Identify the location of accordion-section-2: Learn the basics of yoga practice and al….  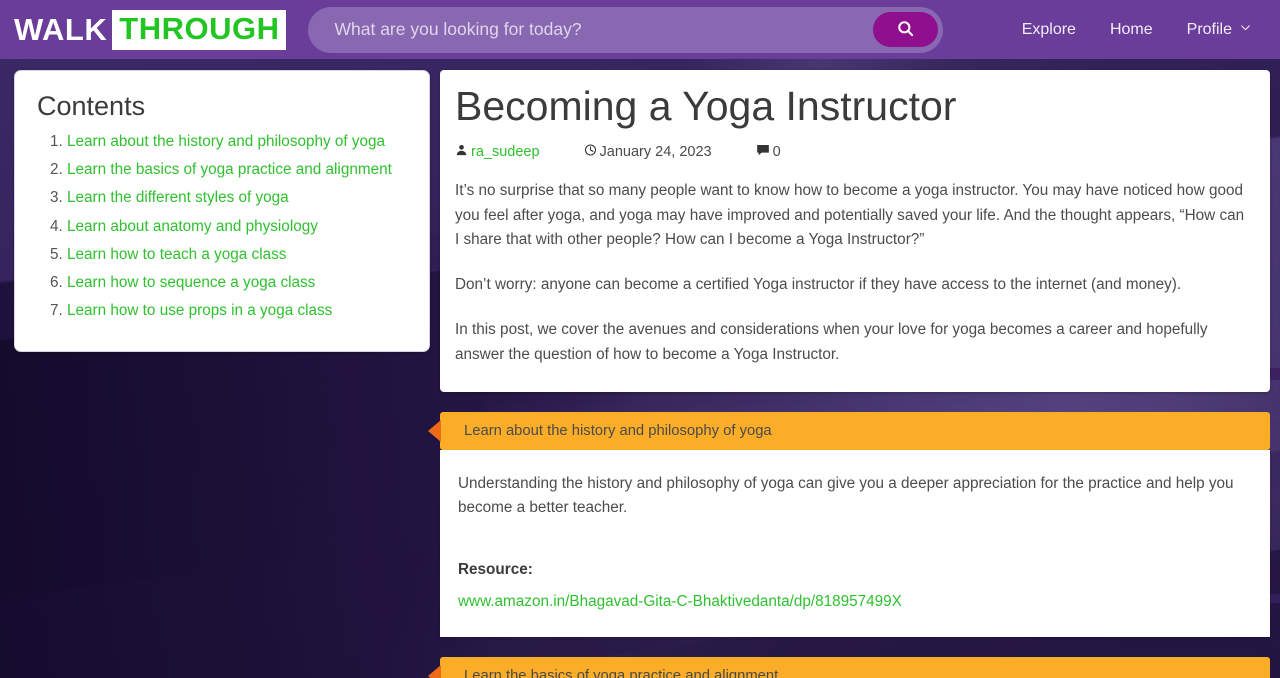
(849, 667).